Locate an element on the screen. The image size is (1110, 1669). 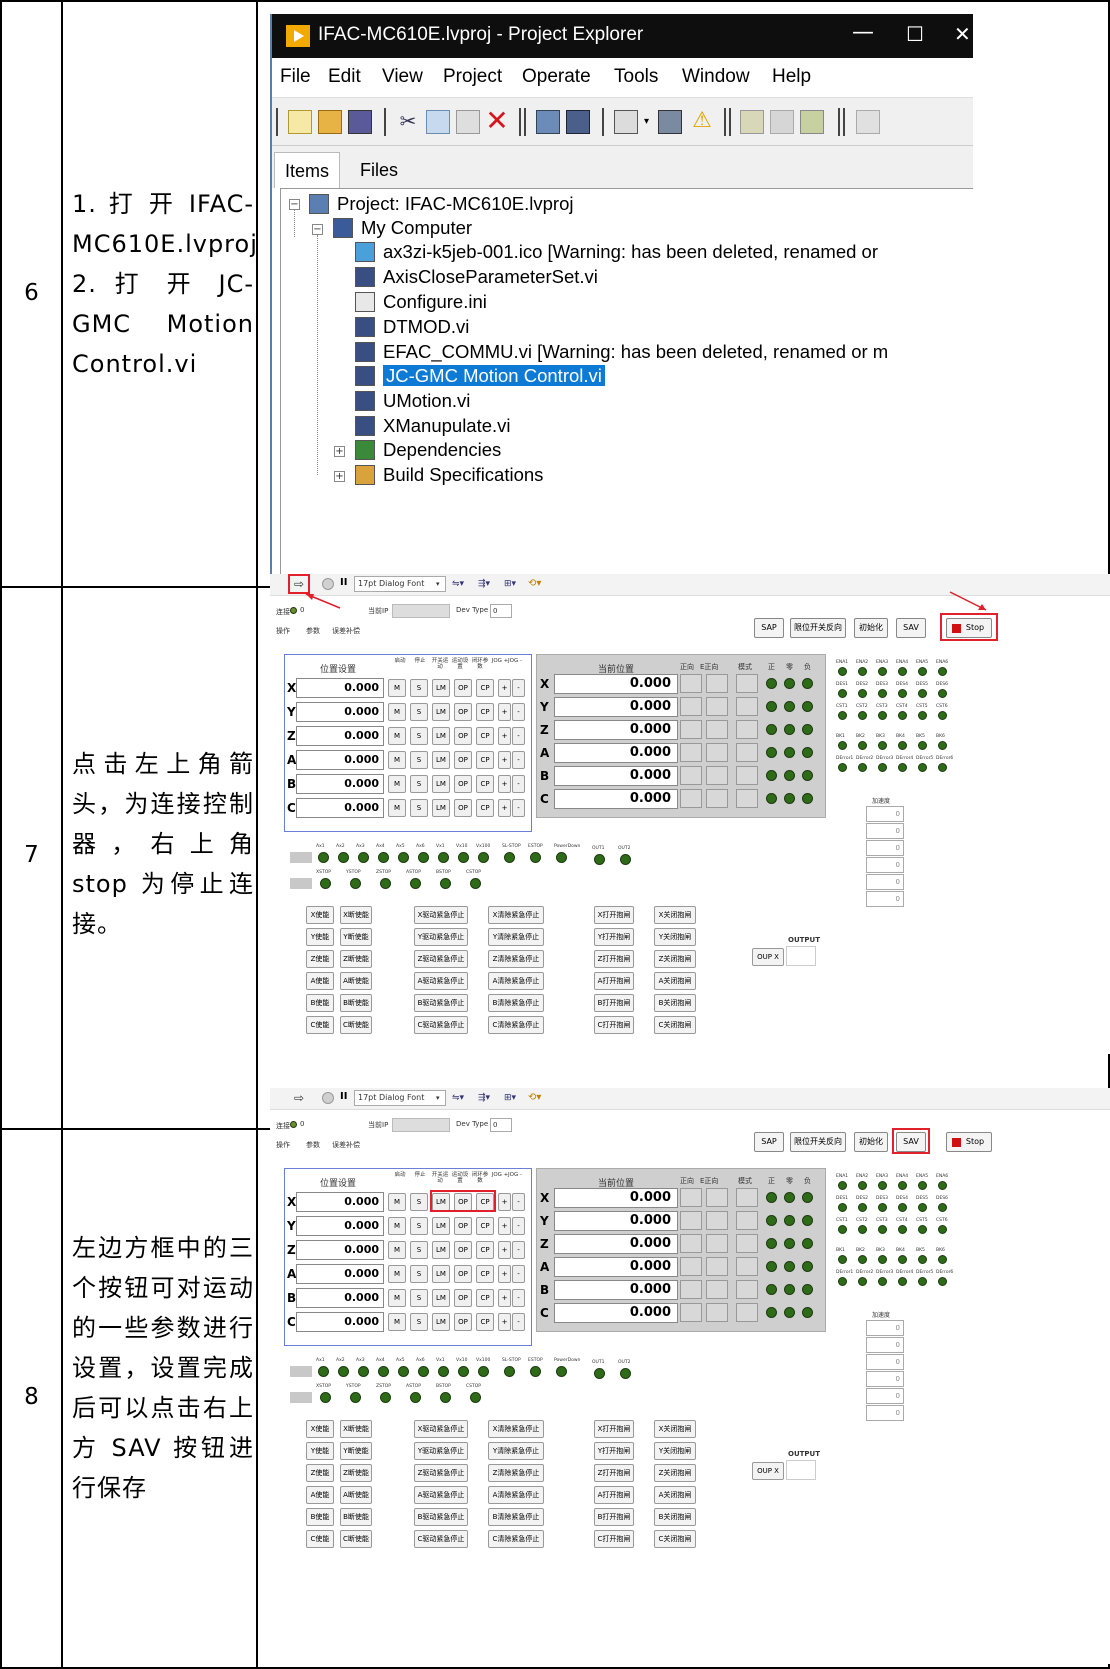
control-button: B关闭抱闸 is located at coordinates (675, 1517).